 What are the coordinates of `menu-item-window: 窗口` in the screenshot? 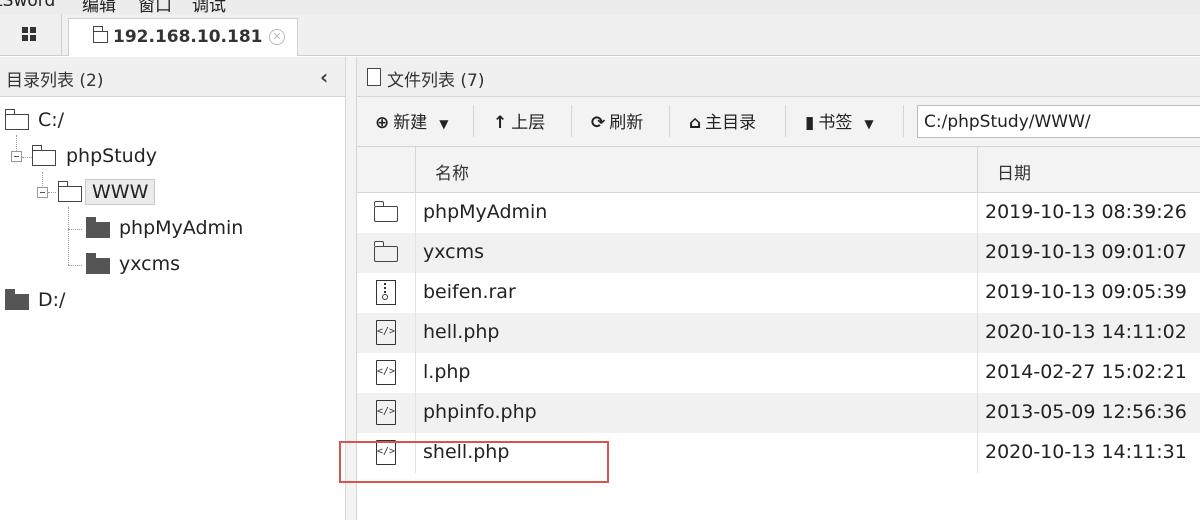 It's located at (155, 7).